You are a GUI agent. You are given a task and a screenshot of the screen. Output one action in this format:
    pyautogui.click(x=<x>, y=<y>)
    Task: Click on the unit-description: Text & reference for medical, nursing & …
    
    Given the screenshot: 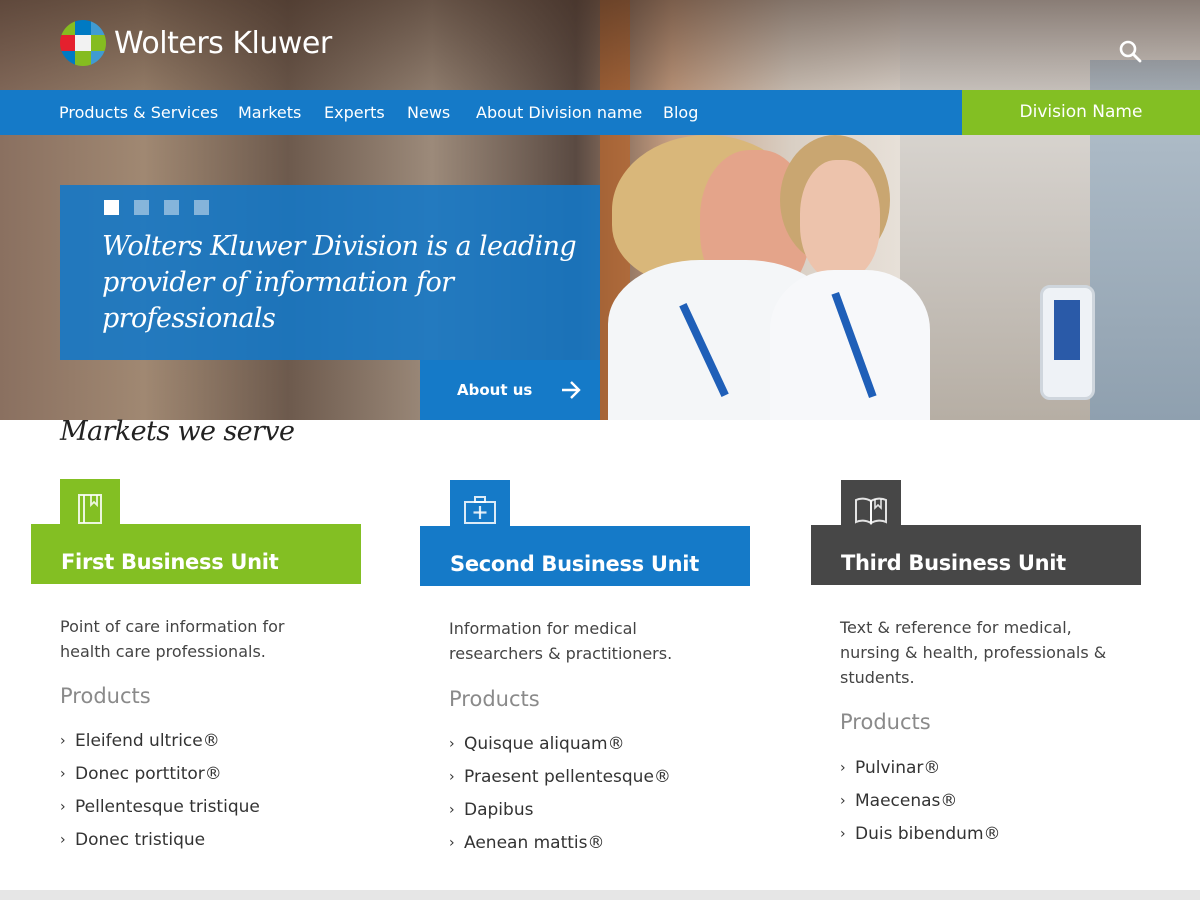 What is the action you would take?
    pyautogui.click(x=973, y=652)
    